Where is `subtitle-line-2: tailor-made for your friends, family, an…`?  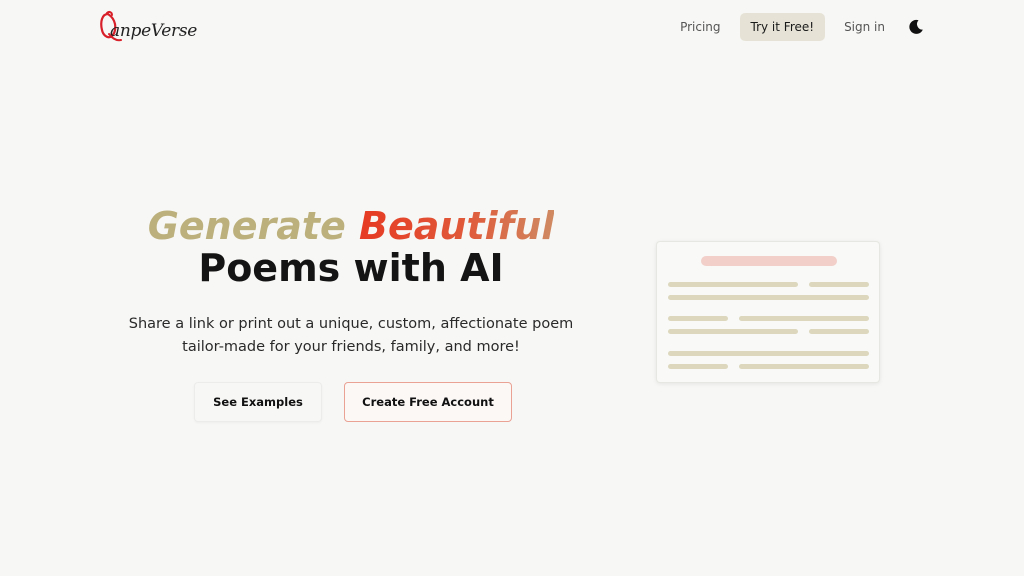 subtitle-line-2: tailor-made for your friends, family, an… is located at coordinates (351, 347).